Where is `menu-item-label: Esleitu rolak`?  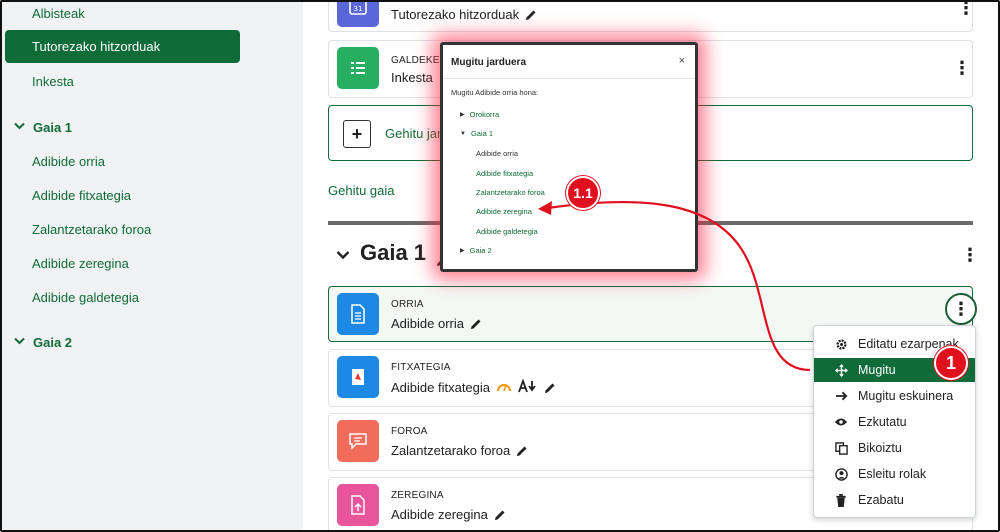 menu-item-label: Esleitu rolak is located at coordinates (892, 474).